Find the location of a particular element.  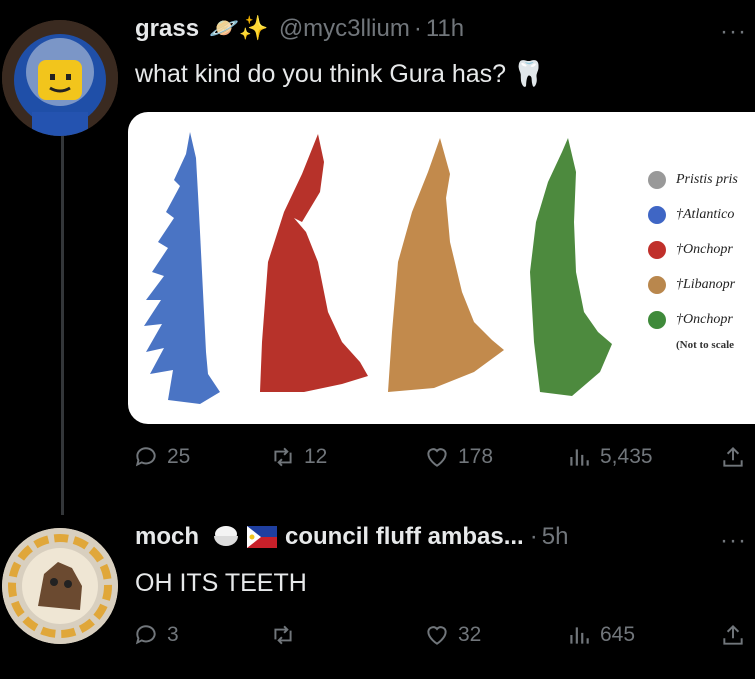

badge-emojis is located at coordinates (244, 537).